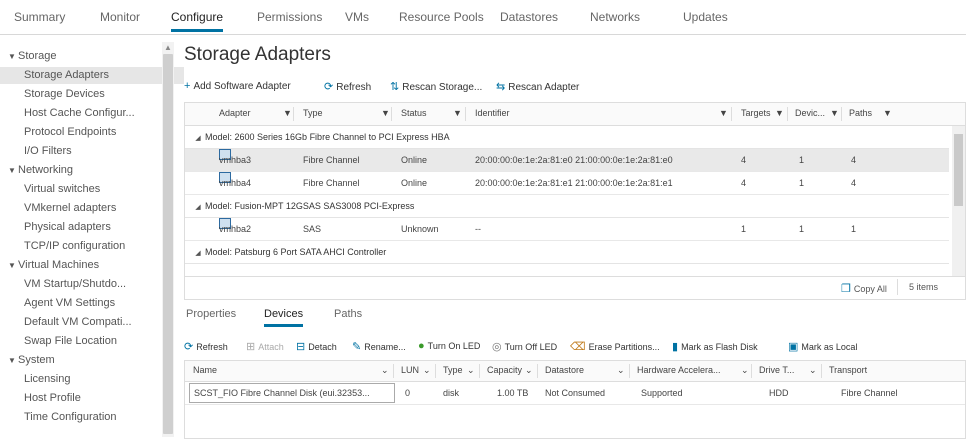 The image size is (966, 439). I want to click on sidebar-item-agent-vm: Agent VM Settings, so click(92, 303).